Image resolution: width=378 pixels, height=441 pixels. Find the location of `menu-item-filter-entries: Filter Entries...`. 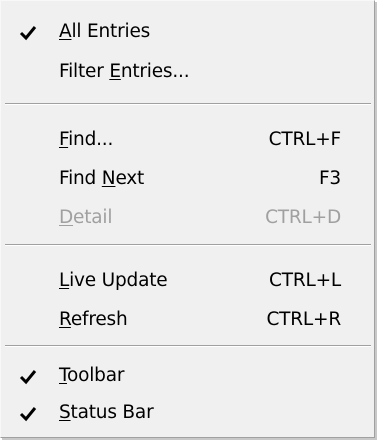

menu-item-filter-entries: Filter Entries... is located at coordinates (187, 72).